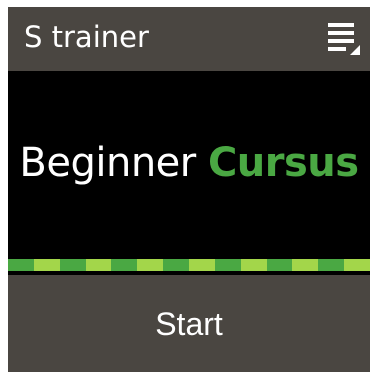 Image resolution: width=378 pixels, height=379 pixels. I want to click on progress-stripe, so click(189, 265).